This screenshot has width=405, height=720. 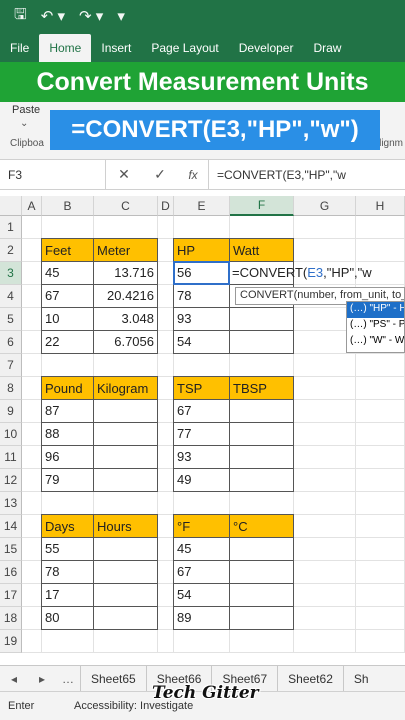 What do you see at coordinates (201, 480) in the screenshot?
I see `tsp_tbsp-cell: 49` at bounding box center [201, 480].